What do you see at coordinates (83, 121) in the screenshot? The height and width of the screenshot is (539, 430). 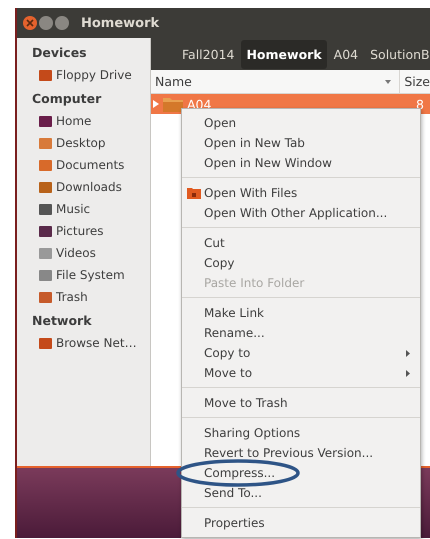 I see `sidebar-item: Home` at bounding box center [83, 121].